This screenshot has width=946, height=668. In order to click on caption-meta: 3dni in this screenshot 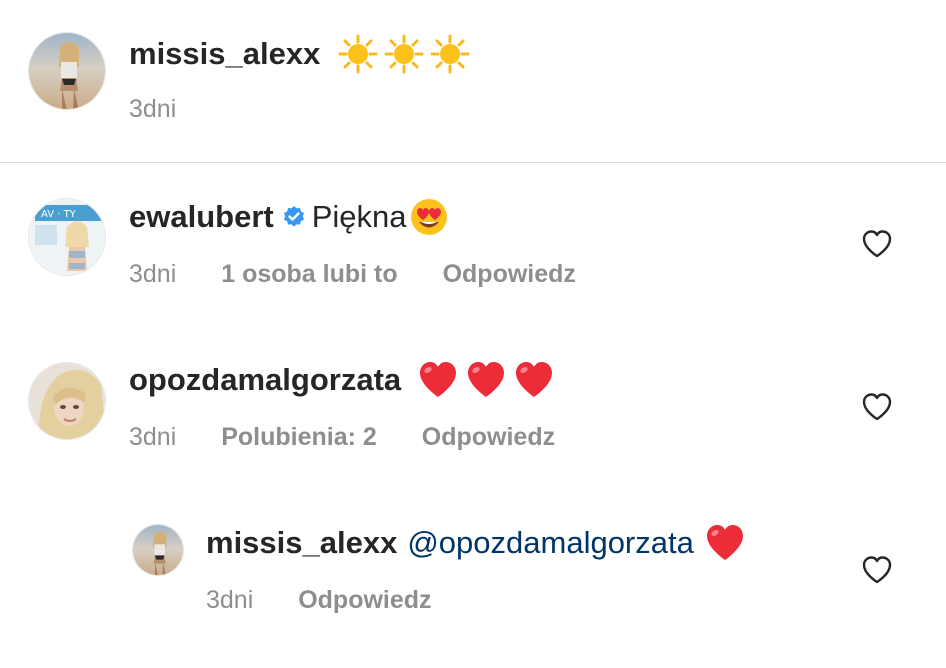, I will do `click(171, 109)`.